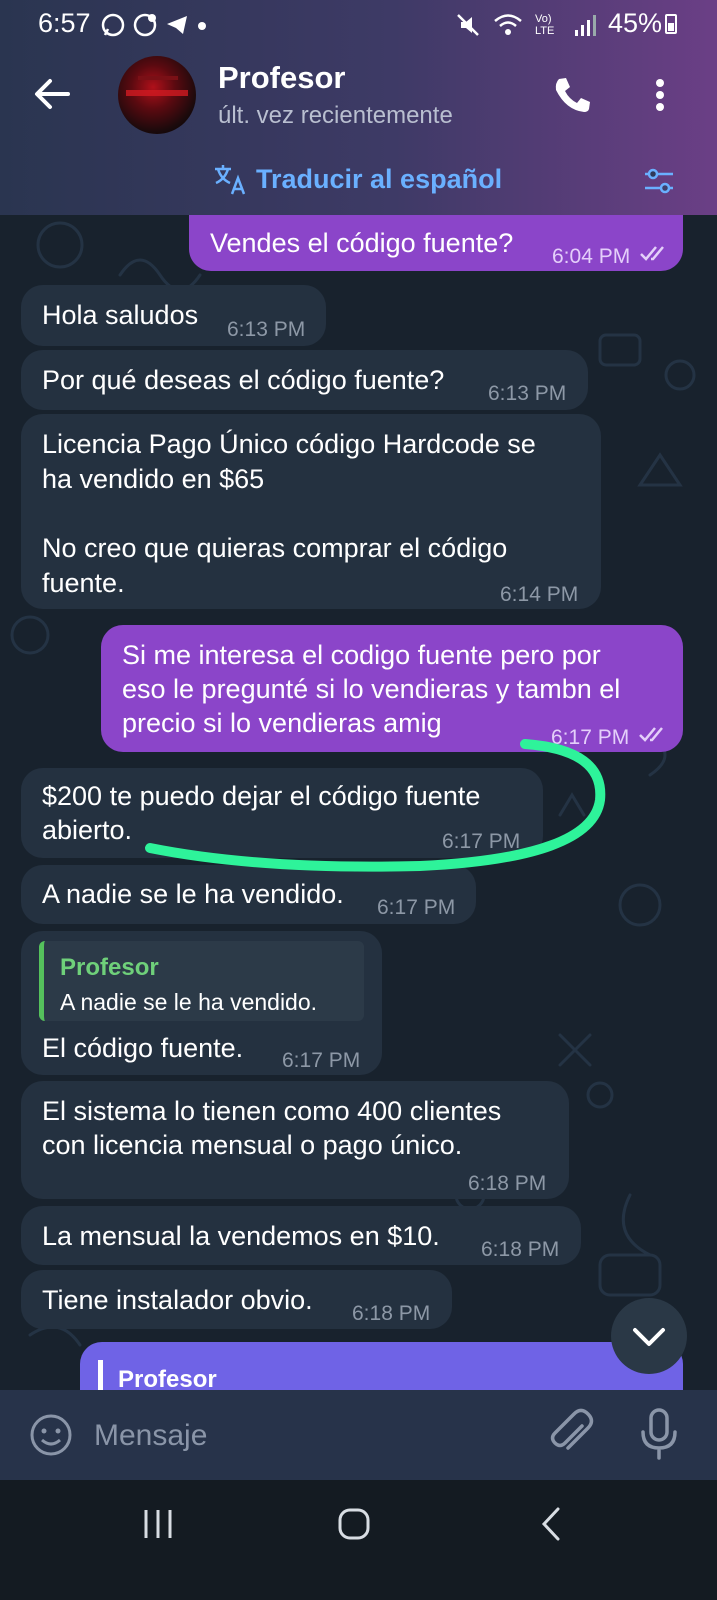 Image resolution: width=717 pixels, height=1600 pixels. I want to click on wifi-icon, so click(508, 24).